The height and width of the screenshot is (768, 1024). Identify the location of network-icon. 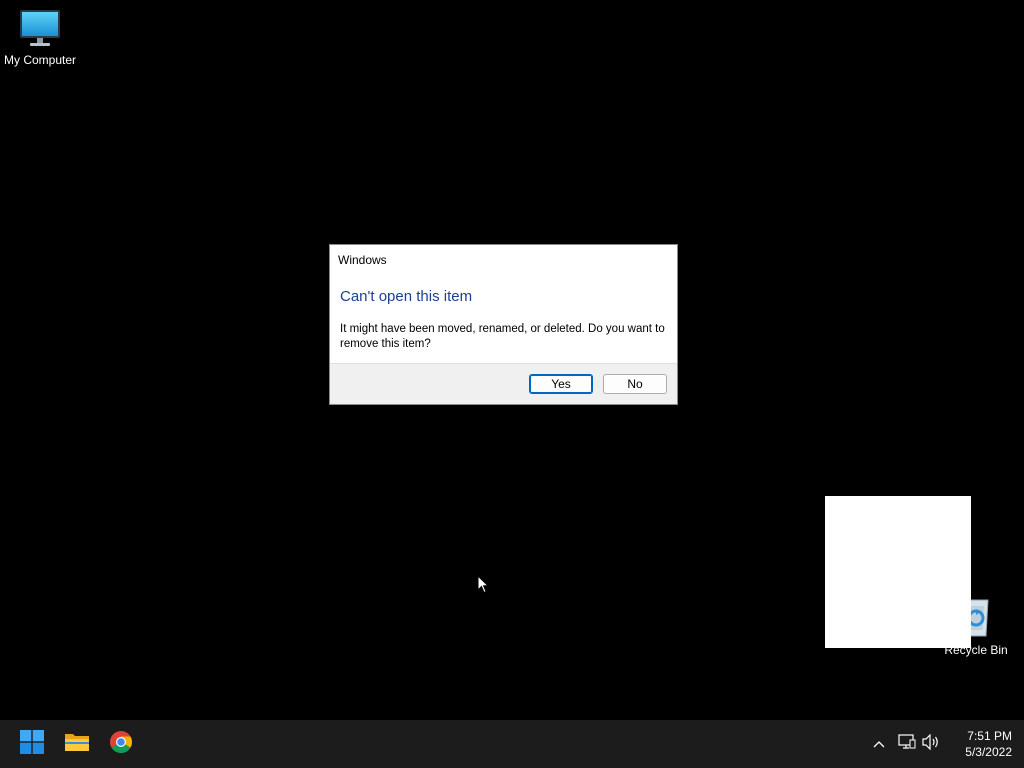
(907, 744).